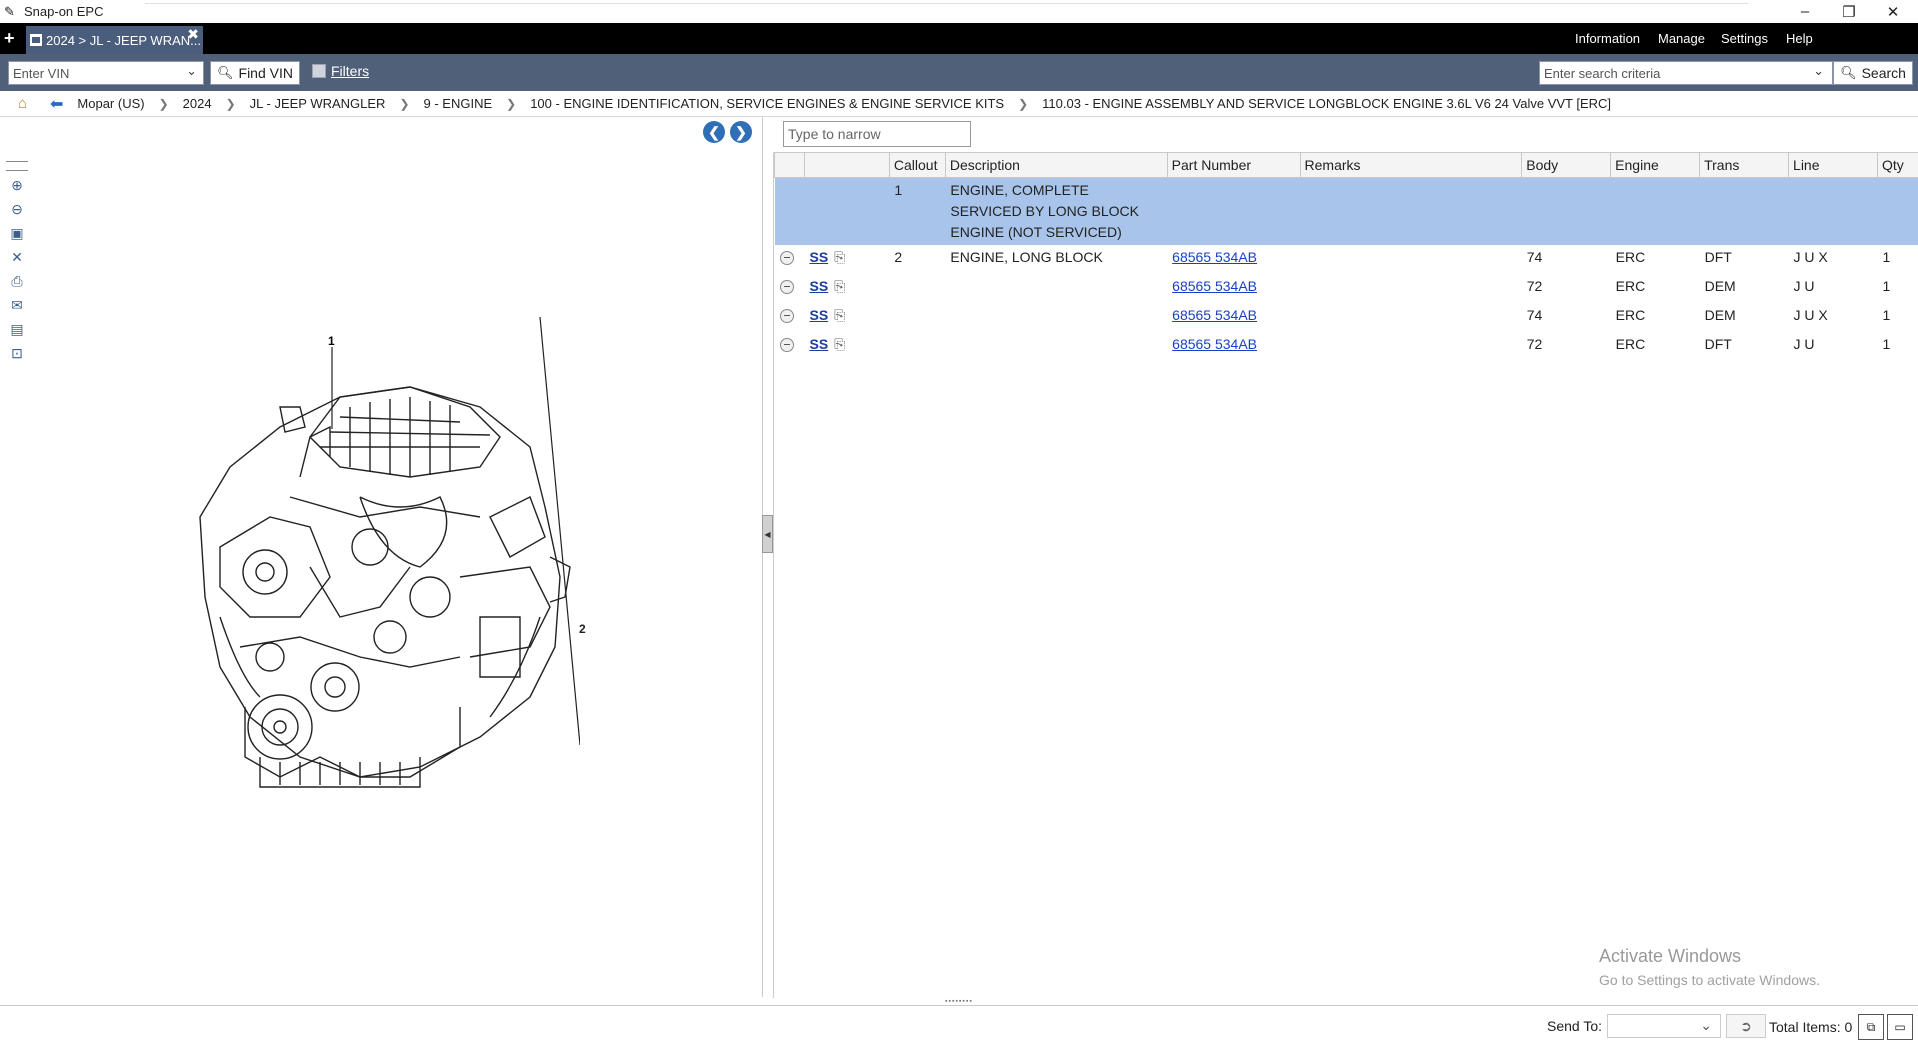 Image resolution: width=1918 pixels, height=1042 pixels. Describe the element at coordinates (877, 134) in the screenshot. I see `narrow-input: Type to narrow` at that location.